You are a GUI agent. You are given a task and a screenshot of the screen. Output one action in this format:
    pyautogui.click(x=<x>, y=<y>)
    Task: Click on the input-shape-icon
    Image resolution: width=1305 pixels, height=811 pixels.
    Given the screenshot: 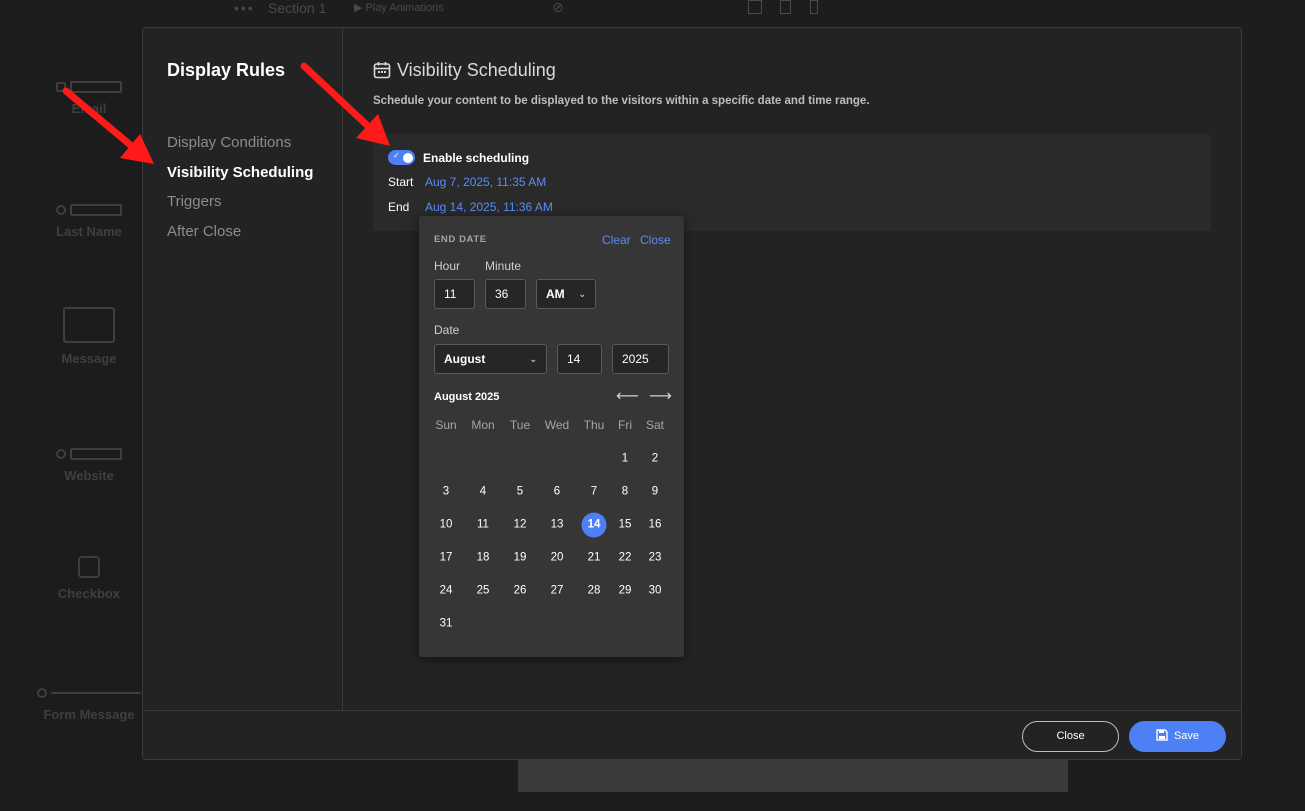 What is the action you would take?
    pyautogui.click(x=96, y=453)
    